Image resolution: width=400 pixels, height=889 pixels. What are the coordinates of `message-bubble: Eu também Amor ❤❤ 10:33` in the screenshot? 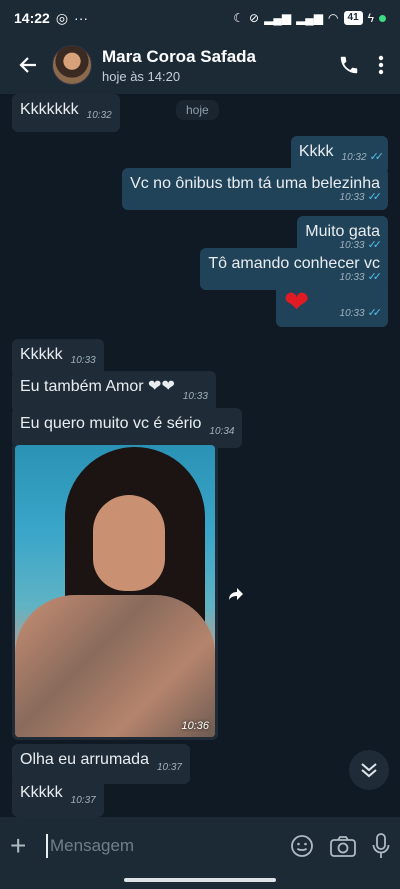 It's located at (114, 392).